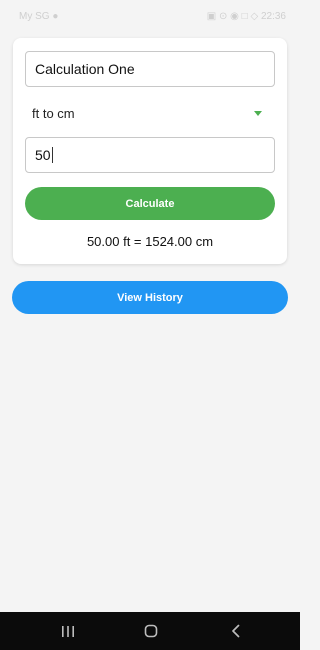 The height and width of the screenshot is (650, 320). I want to click on navigation-bar, so click(150, 631).